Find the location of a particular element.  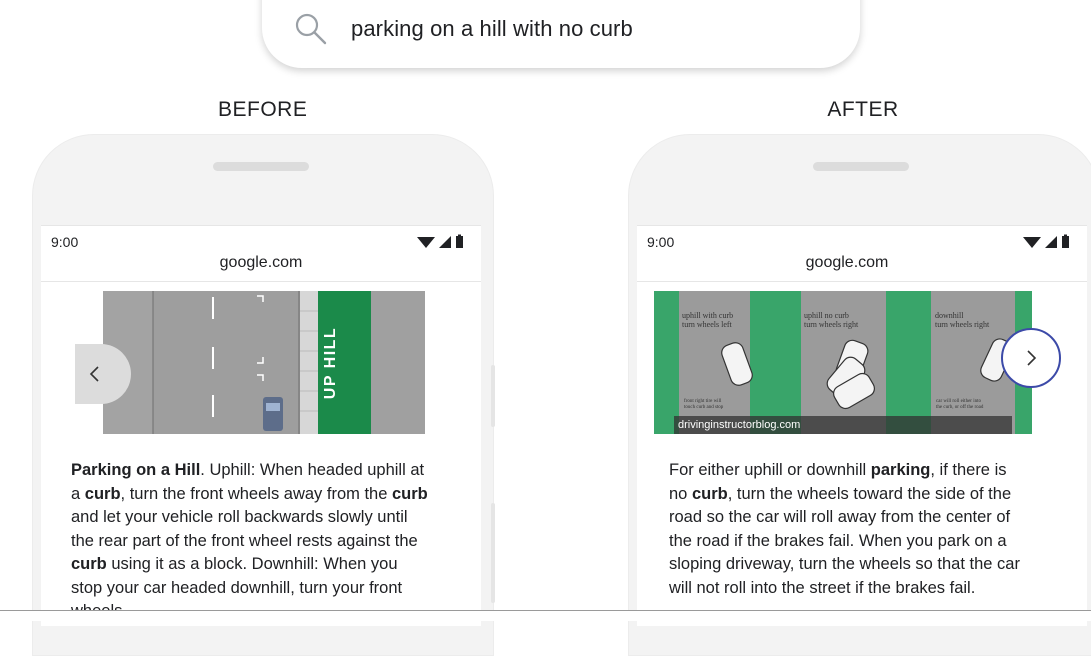

panel-3-title: downhill turn wheels right is located at coordinates (962, 320).